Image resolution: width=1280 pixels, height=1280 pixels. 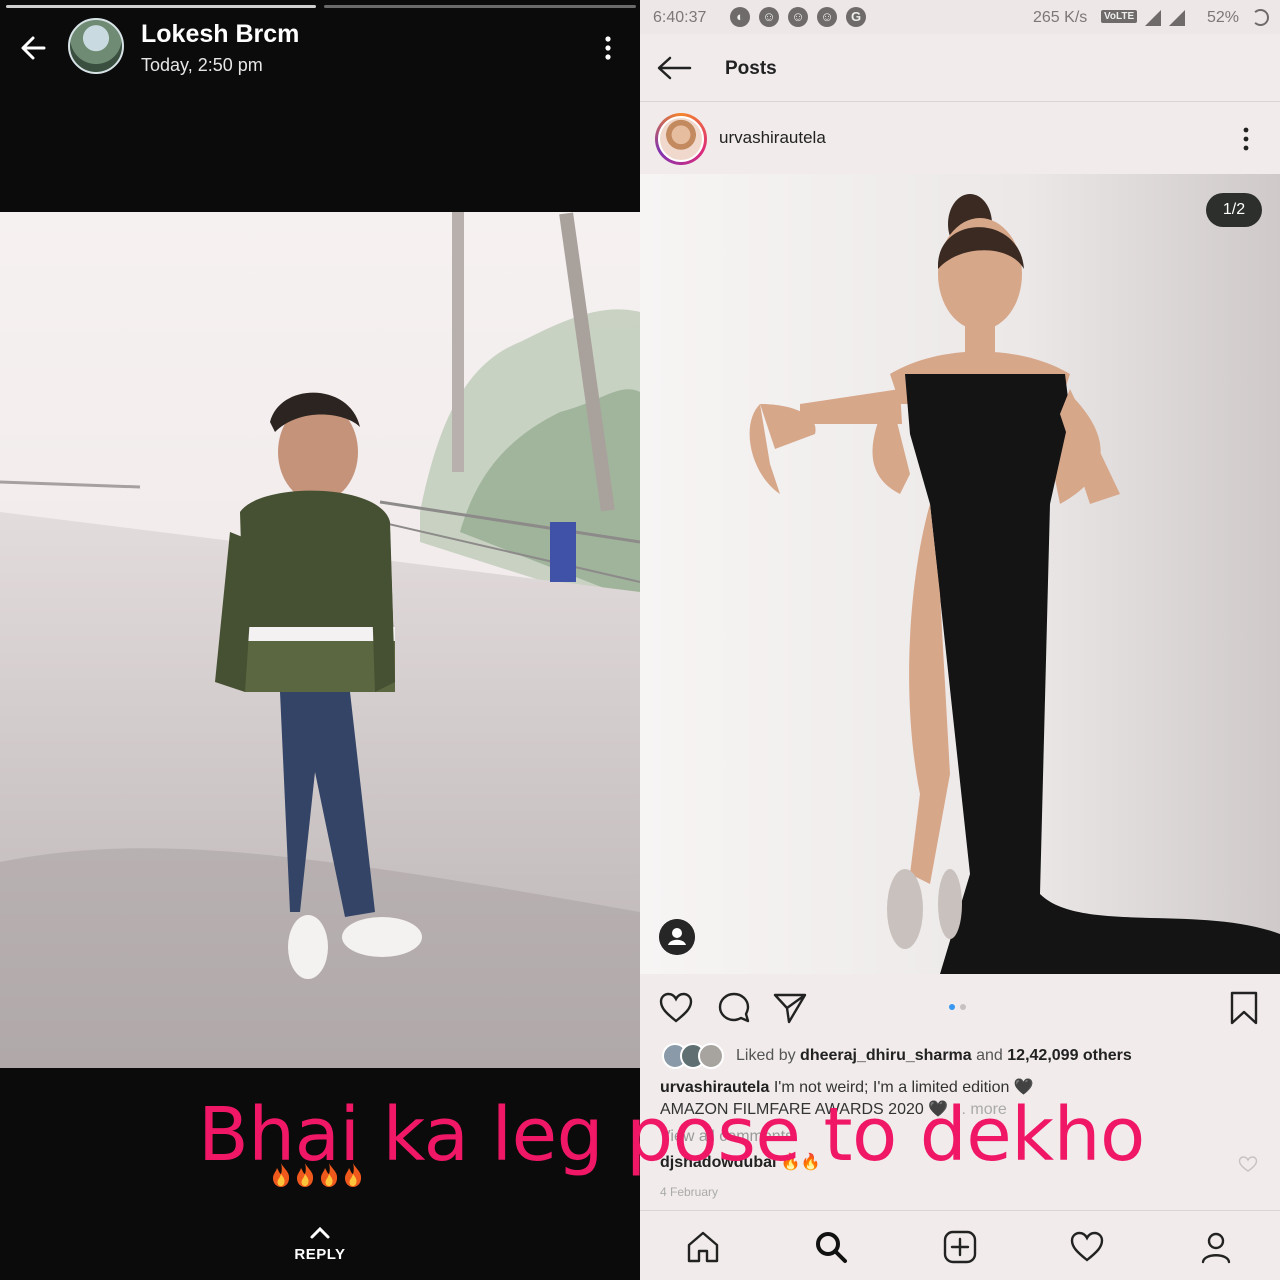 What do you see at coordinates (689, 1192) in the screenshot?
I see `post-date: 4 February` at bounding box center [689, 1192].